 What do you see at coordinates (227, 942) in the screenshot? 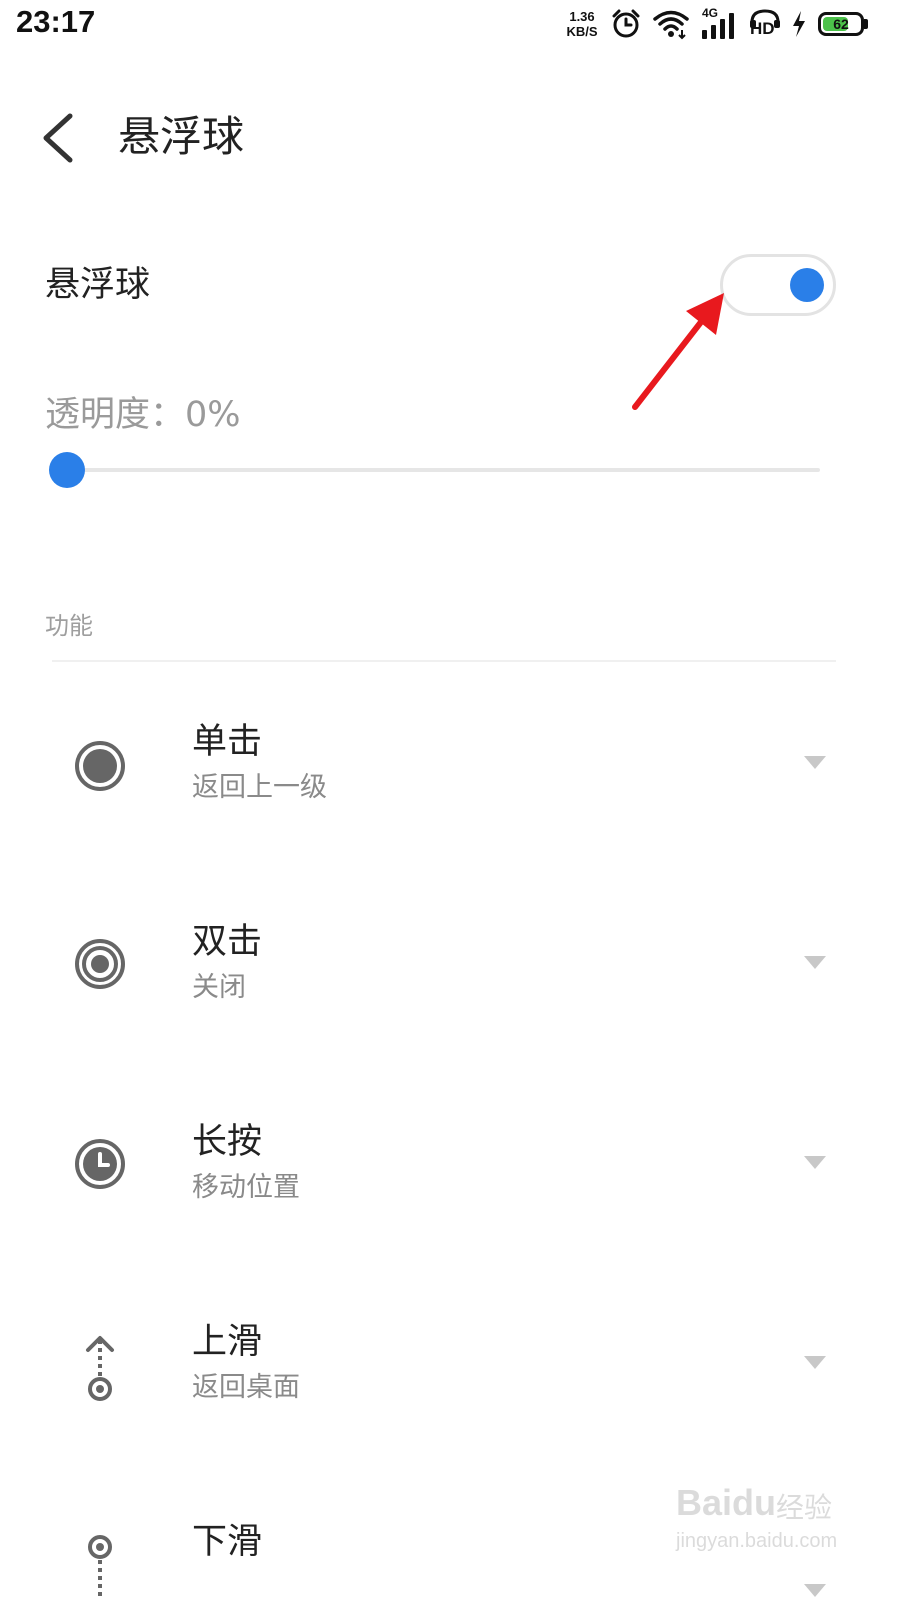
I see `function-title: 双击` at bounding box center [227, 942].